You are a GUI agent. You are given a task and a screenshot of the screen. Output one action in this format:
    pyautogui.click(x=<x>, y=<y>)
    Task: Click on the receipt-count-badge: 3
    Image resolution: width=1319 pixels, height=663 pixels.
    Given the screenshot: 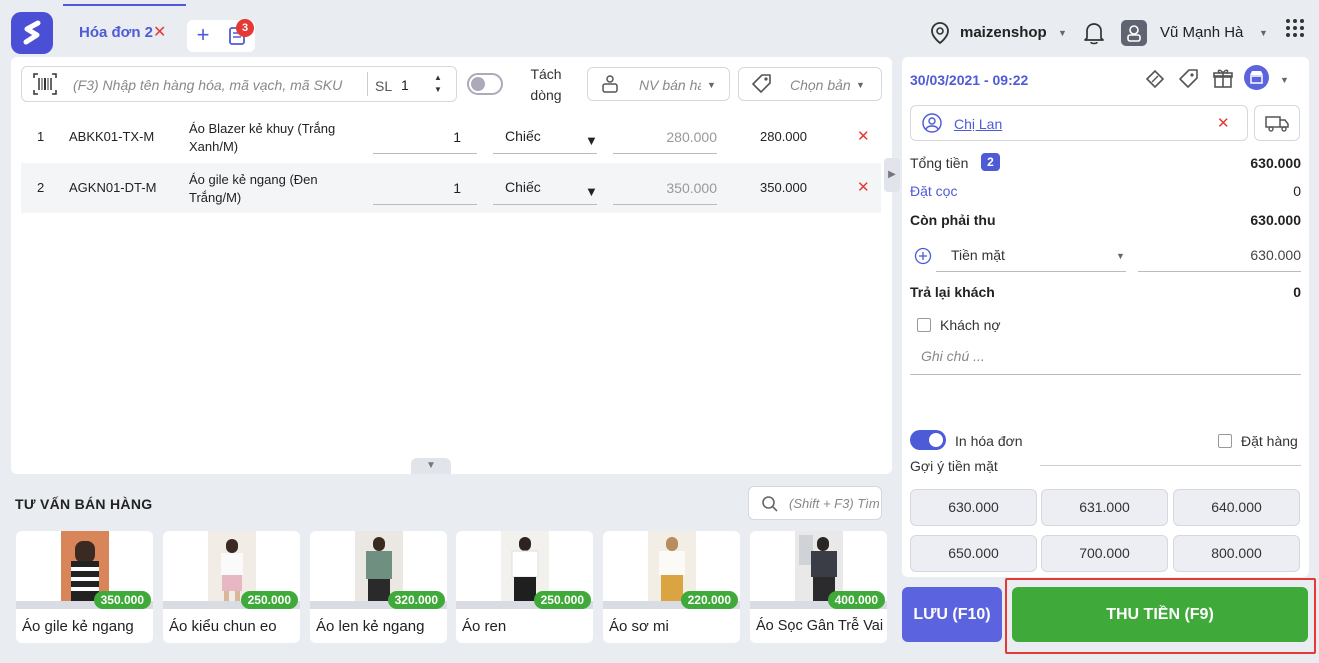 What is the action you would take?
    pyautogui.click(x=245, y=28)
    